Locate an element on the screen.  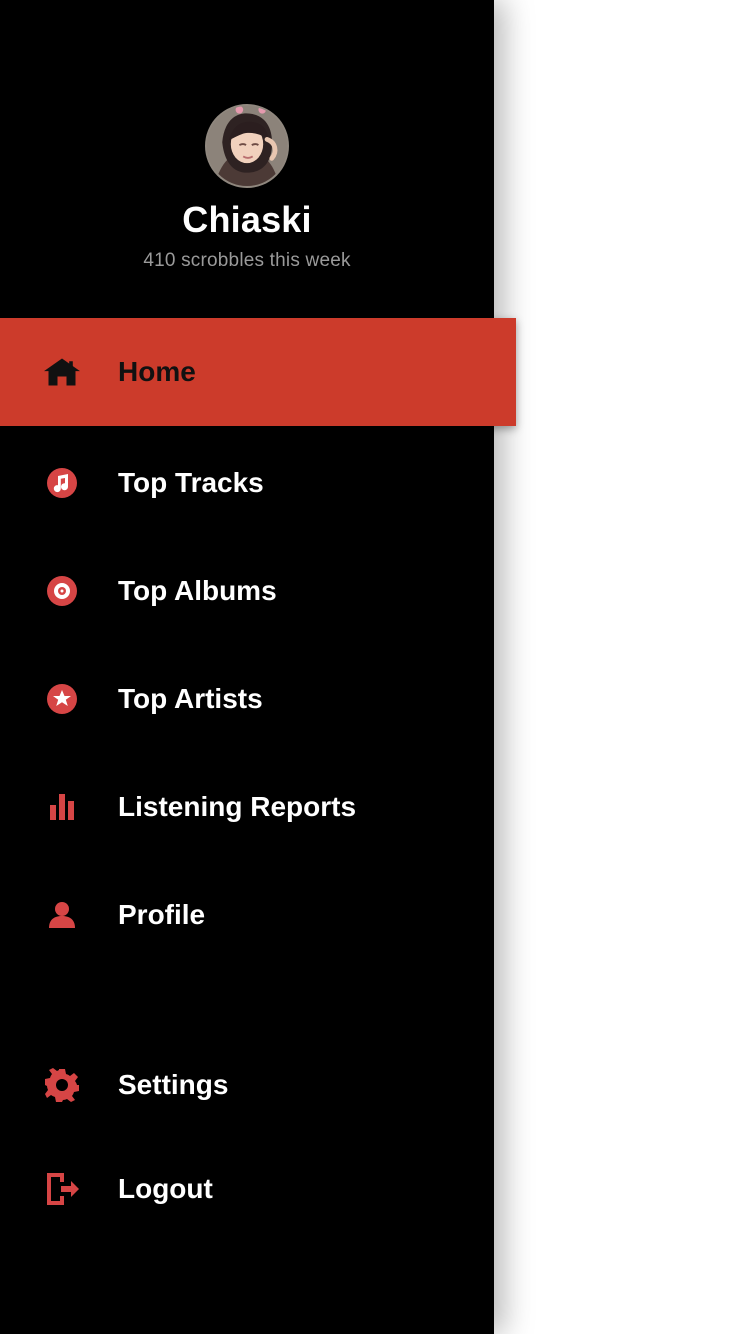
gear-icon is located at coordinates (62, 1085).